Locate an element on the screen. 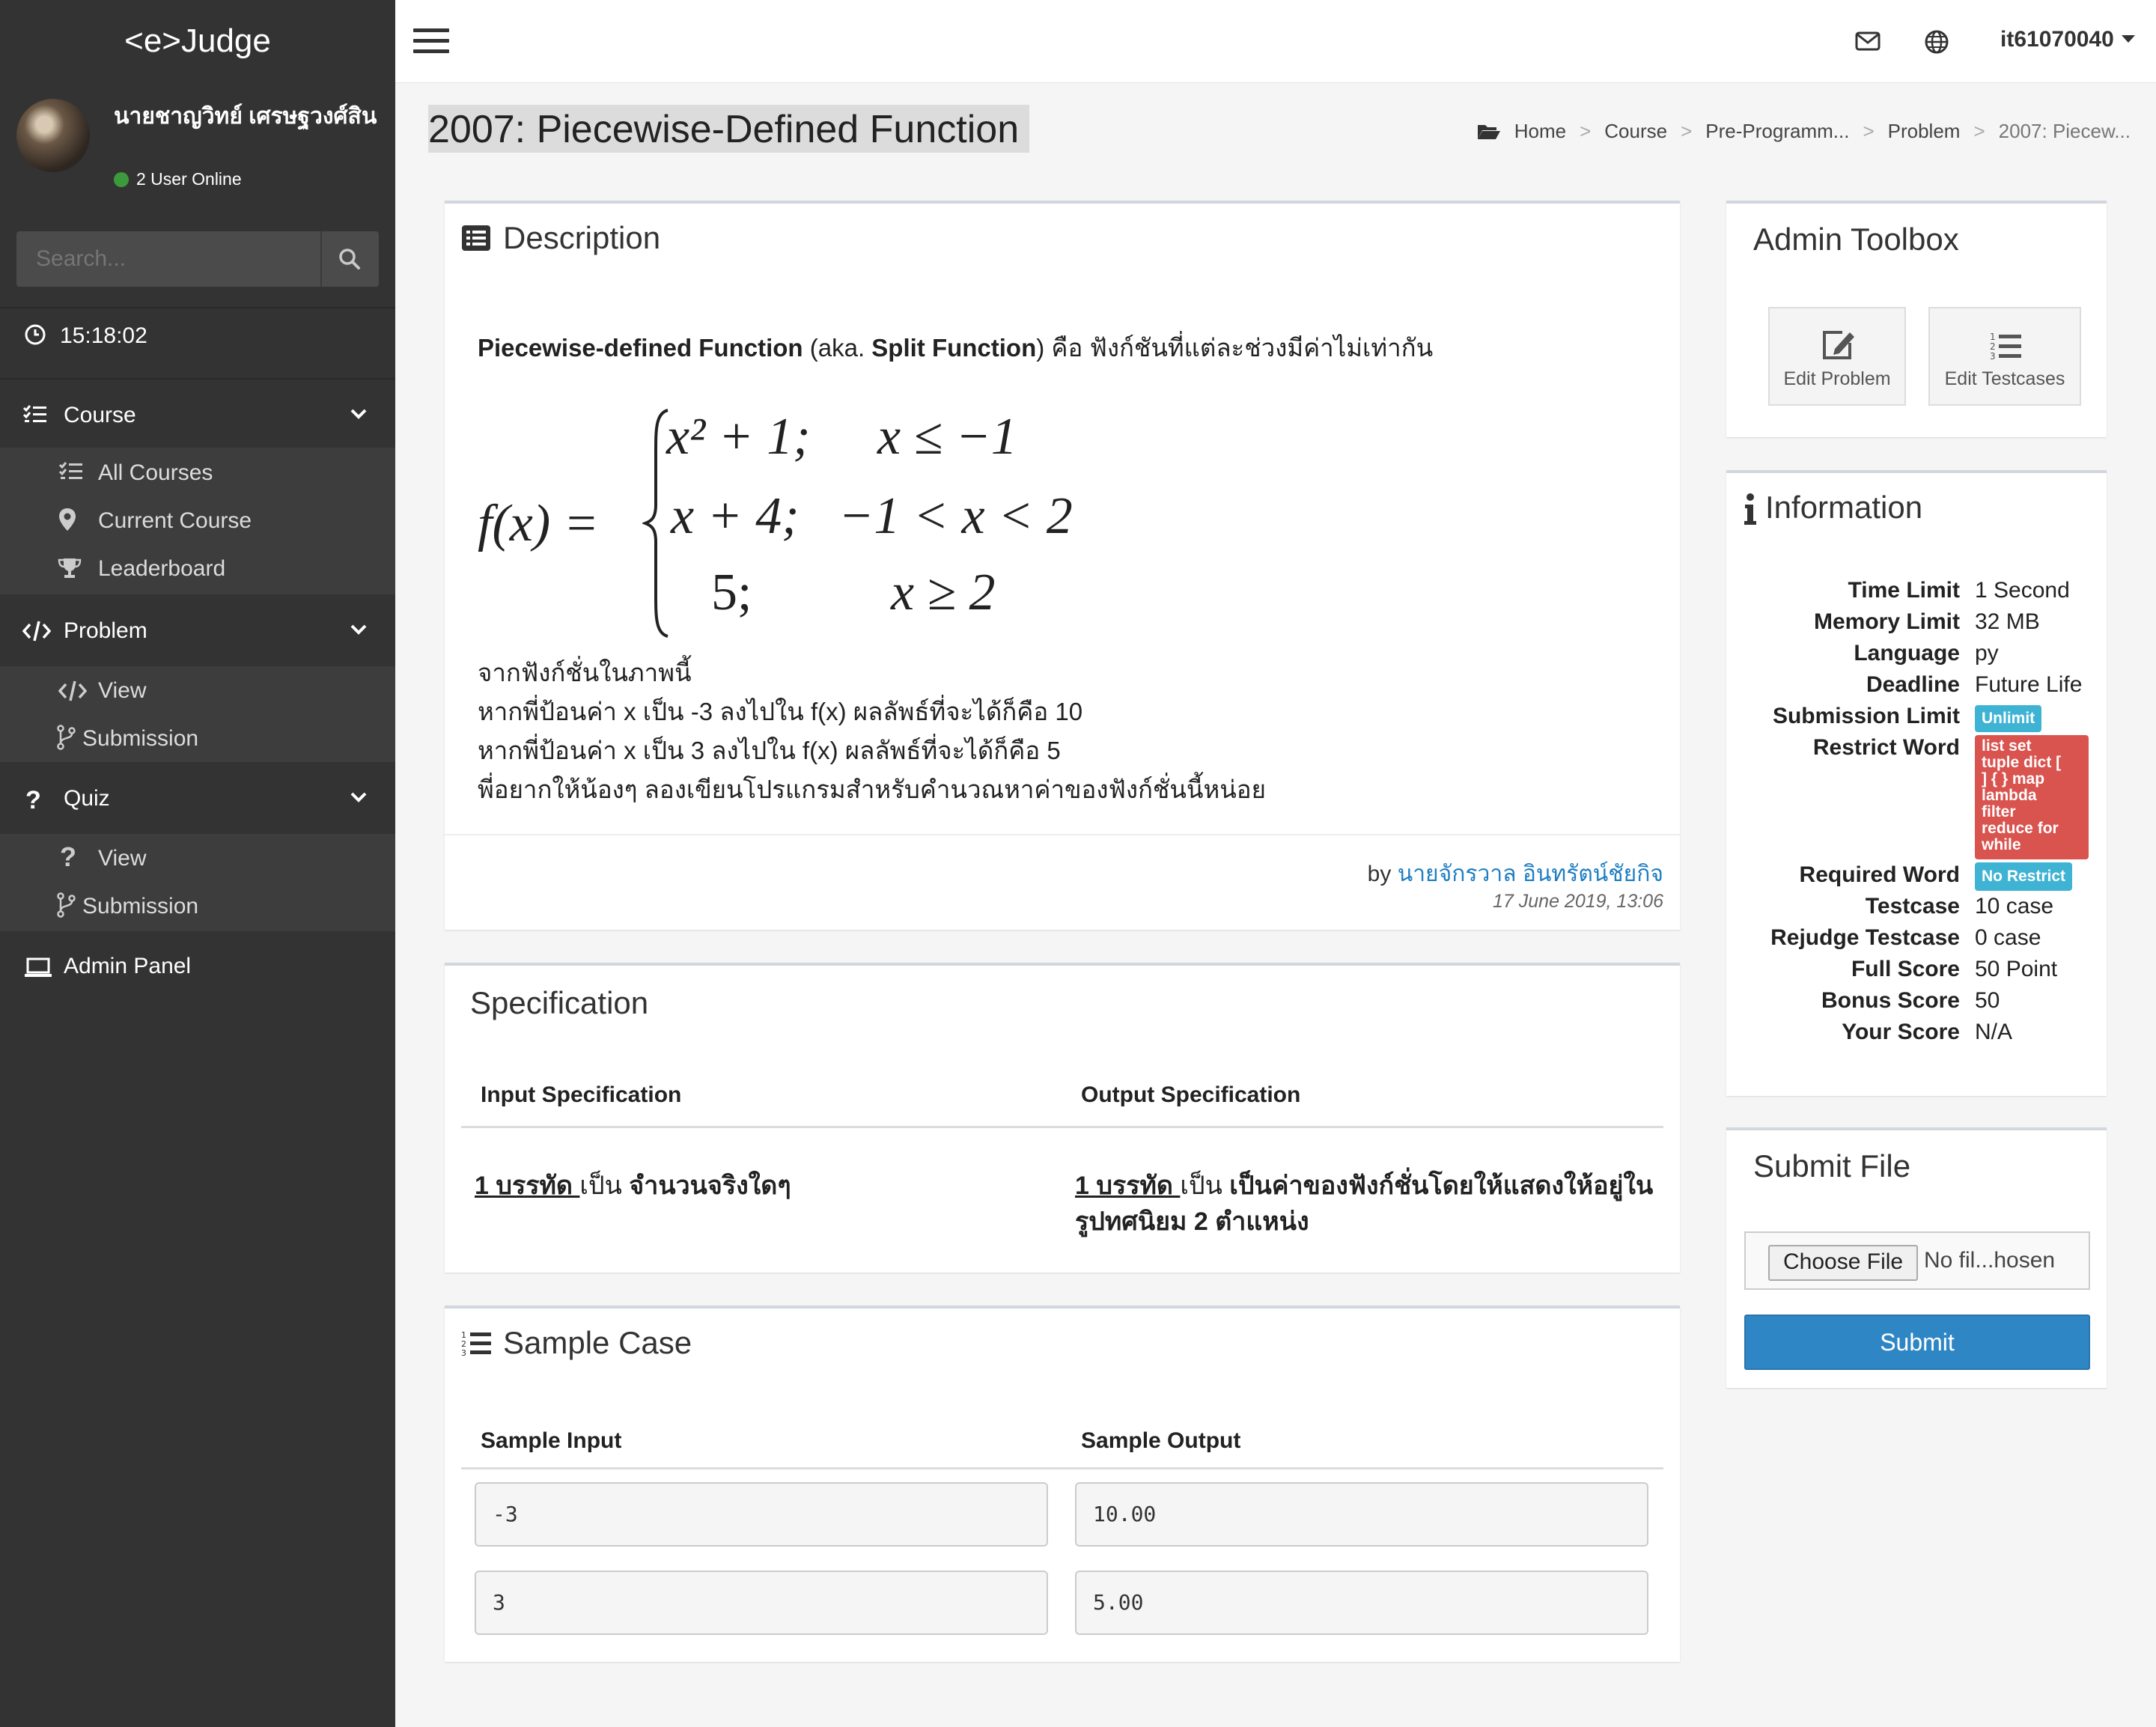 The image size is (2156, 1727). user-panel: นายชาญวิทย์ เศรษฐวงศ์สิน 2 User Online is located at coordinates (197, 138).